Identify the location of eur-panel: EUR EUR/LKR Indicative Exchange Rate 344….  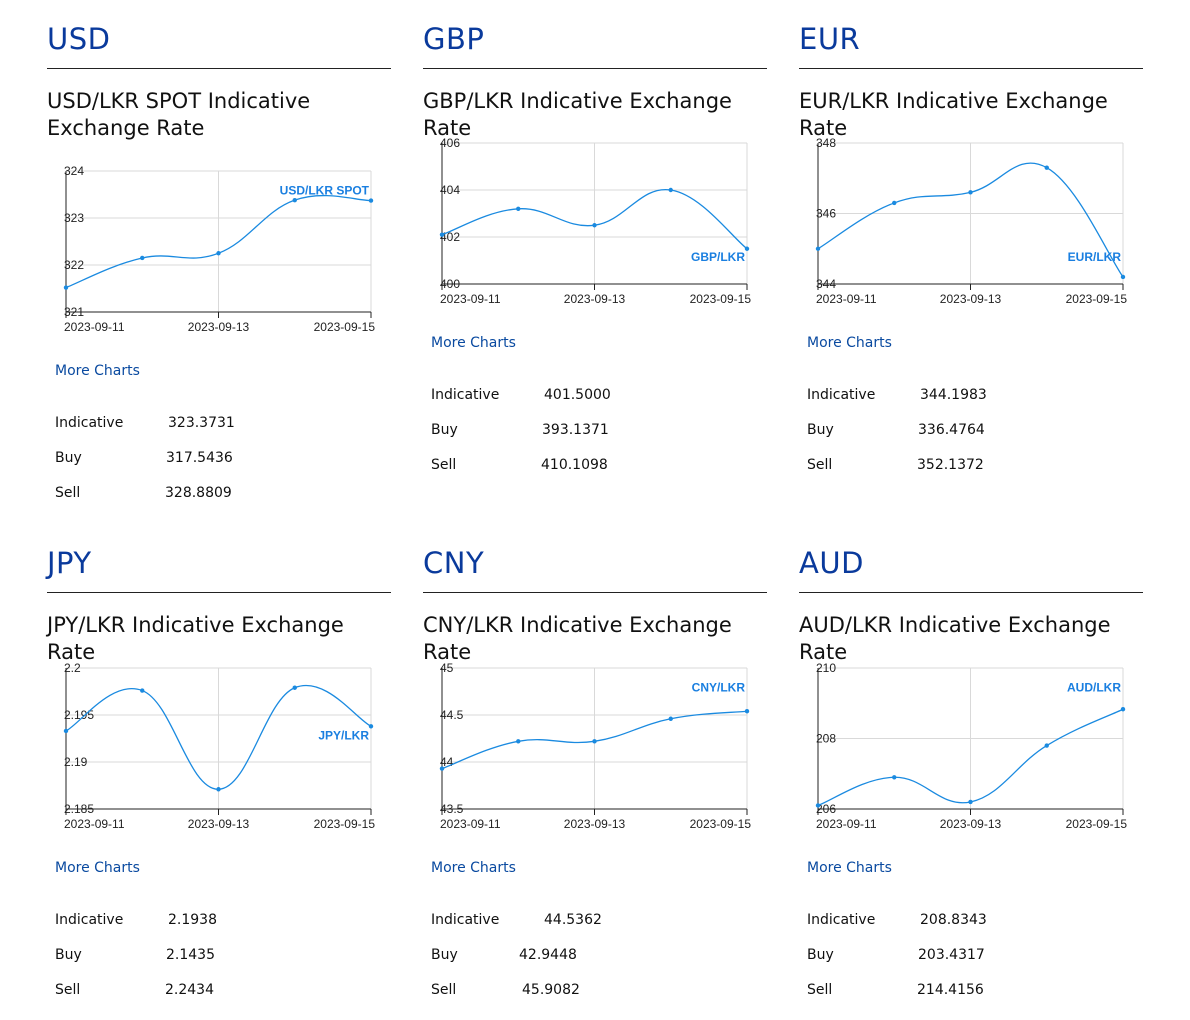
(971, 255).